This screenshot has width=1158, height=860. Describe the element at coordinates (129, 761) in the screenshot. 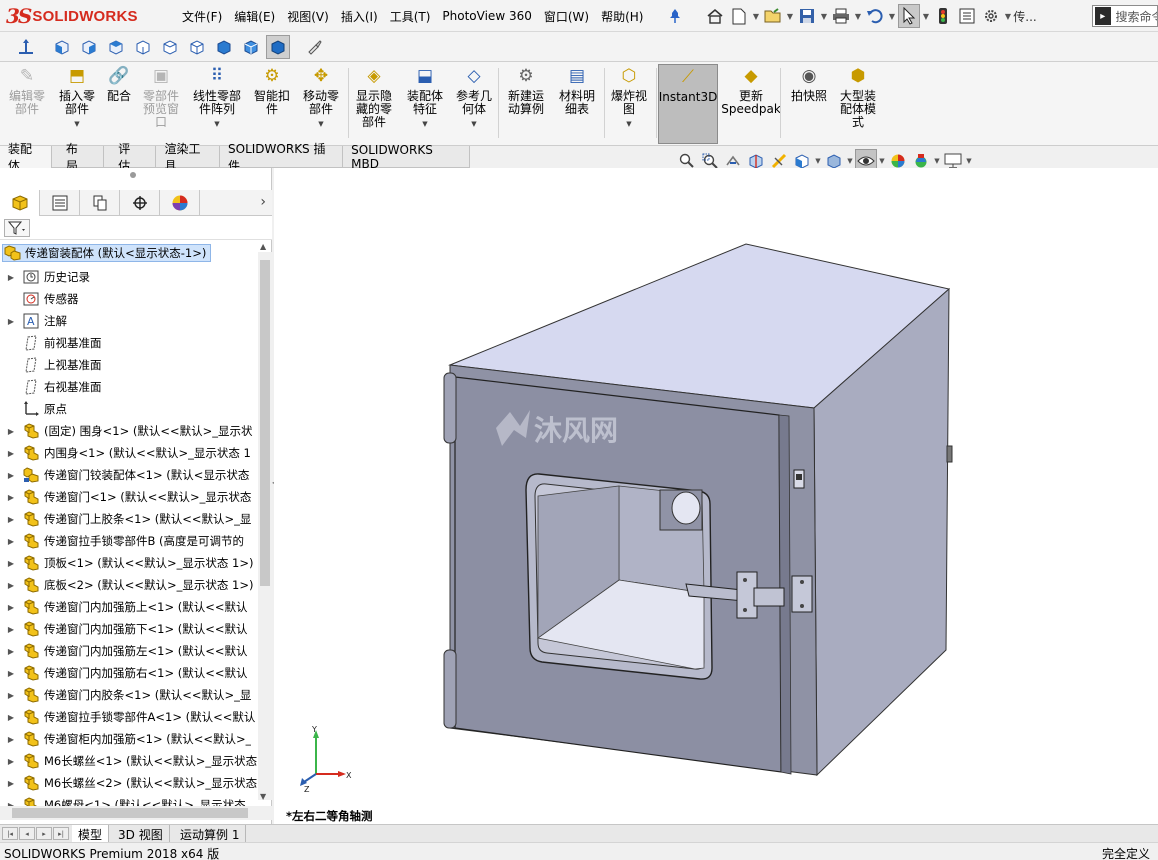

I see `tree-item: ▶ M6长螺丝<1> (默认<<默认>_显示状态` at that location.